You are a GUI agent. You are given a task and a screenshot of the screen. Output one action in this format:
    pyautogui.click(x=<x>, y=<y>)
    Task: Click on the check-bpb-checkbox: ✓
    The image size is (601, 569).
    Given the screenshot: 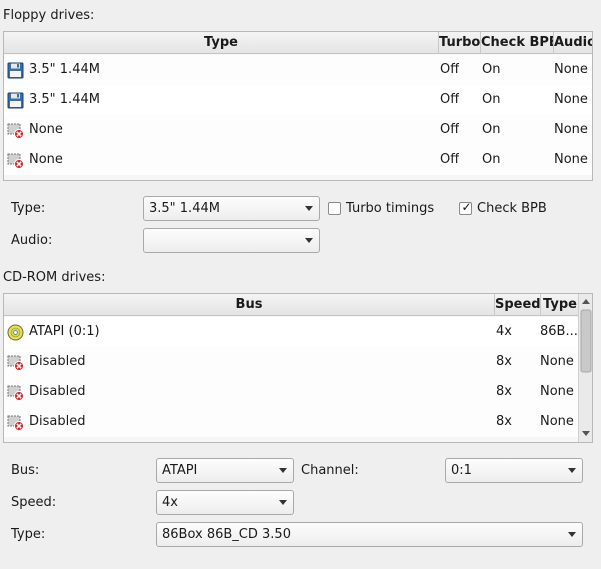 What is the action you would take?
    pyautogui.click(x=465, y=207)
    